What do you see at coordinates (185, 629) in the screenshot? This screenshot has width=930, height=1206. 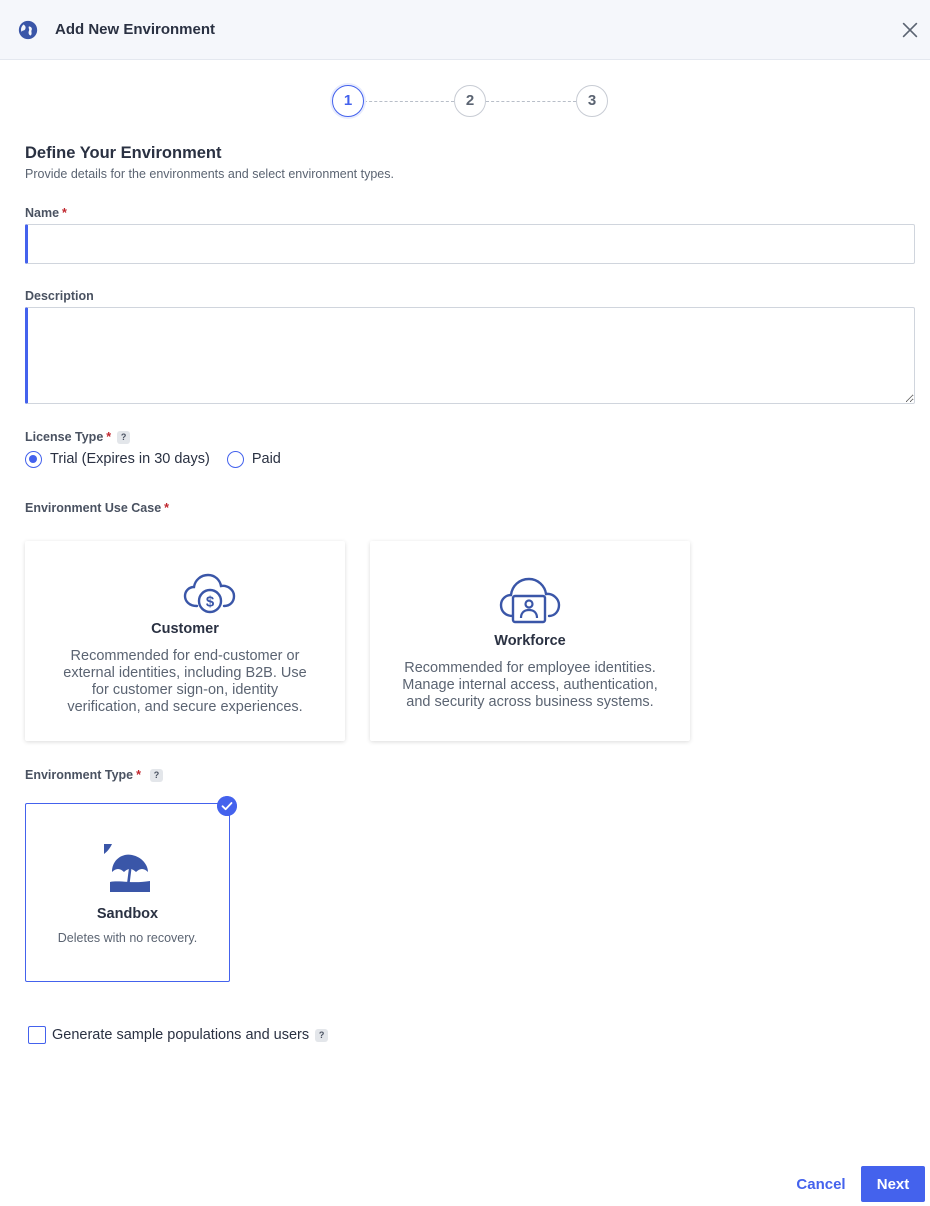 I see `customer-card-title: Customer` at bounding box center [185, 629].